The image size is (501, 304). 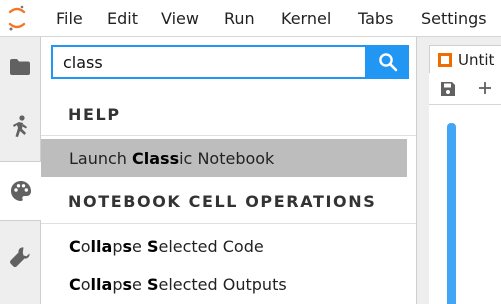 I want to click on sidebar-tab-commands, so click(x=20, y=191).